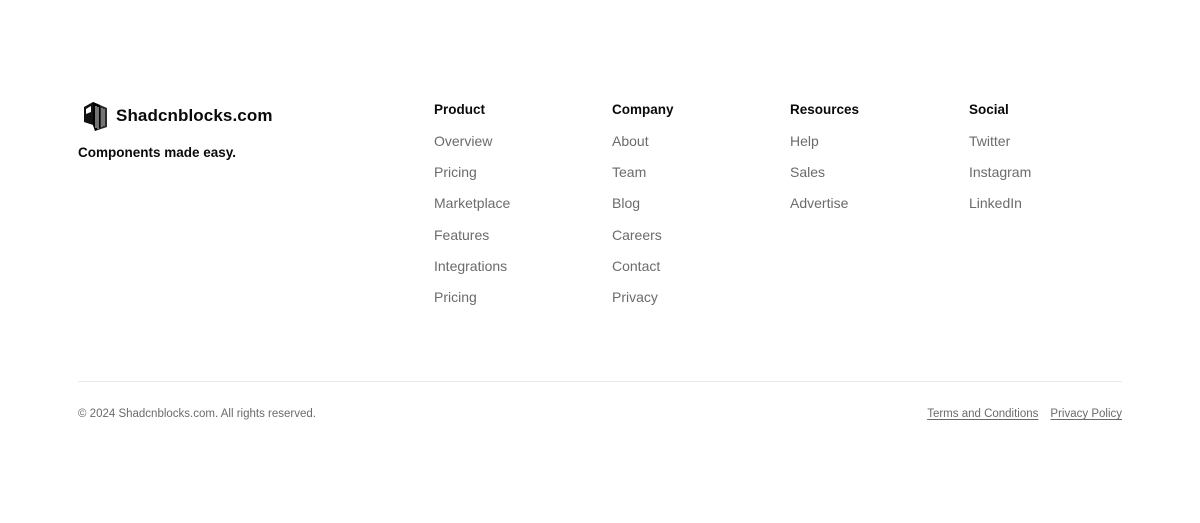 Image resolution: width=1200 pixels, height=523 pixels. What do you see at coordinates (697, 148) in the screenshot?
I see `footer-link-about: About` at bounding box center [697, 148].